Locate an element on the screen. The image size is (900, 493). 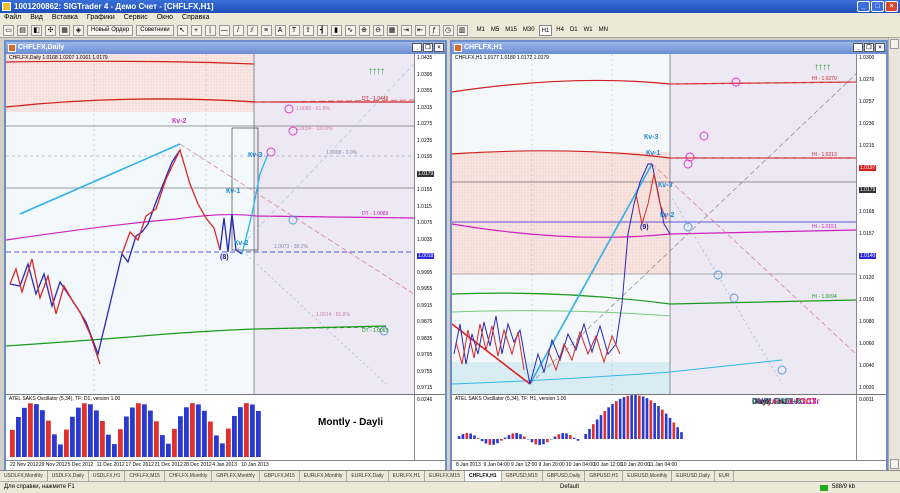
chart-shift-icon: ⇤ is located at coordinates (420, 30).